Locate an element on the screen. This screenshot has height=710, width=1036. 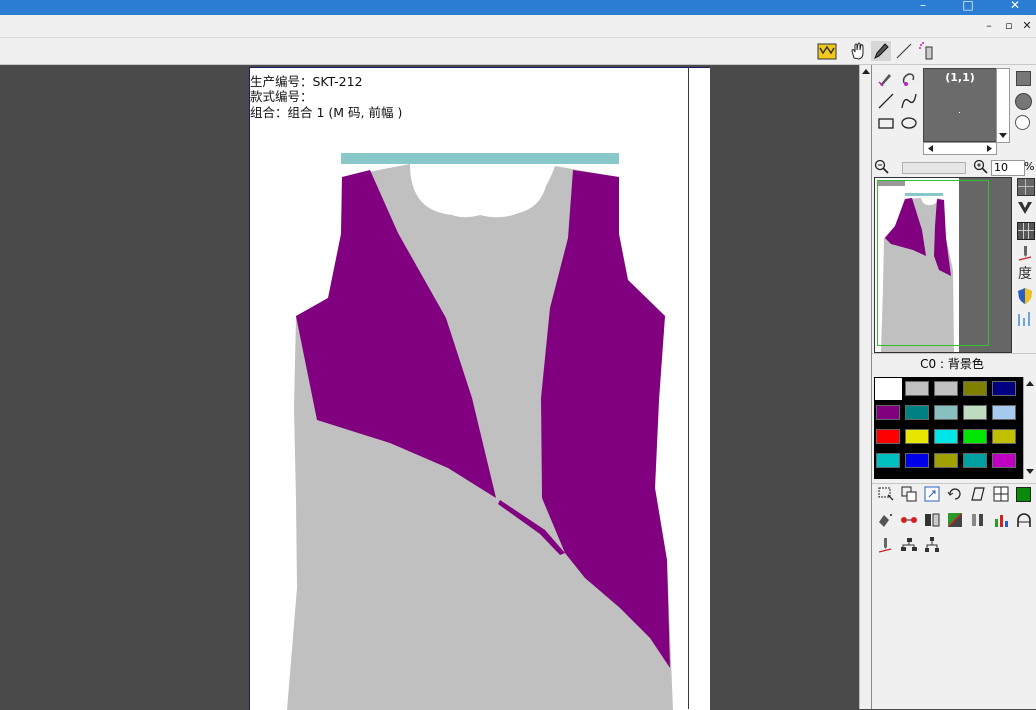
v-shape-icon is located at coordinates (1025, 208).